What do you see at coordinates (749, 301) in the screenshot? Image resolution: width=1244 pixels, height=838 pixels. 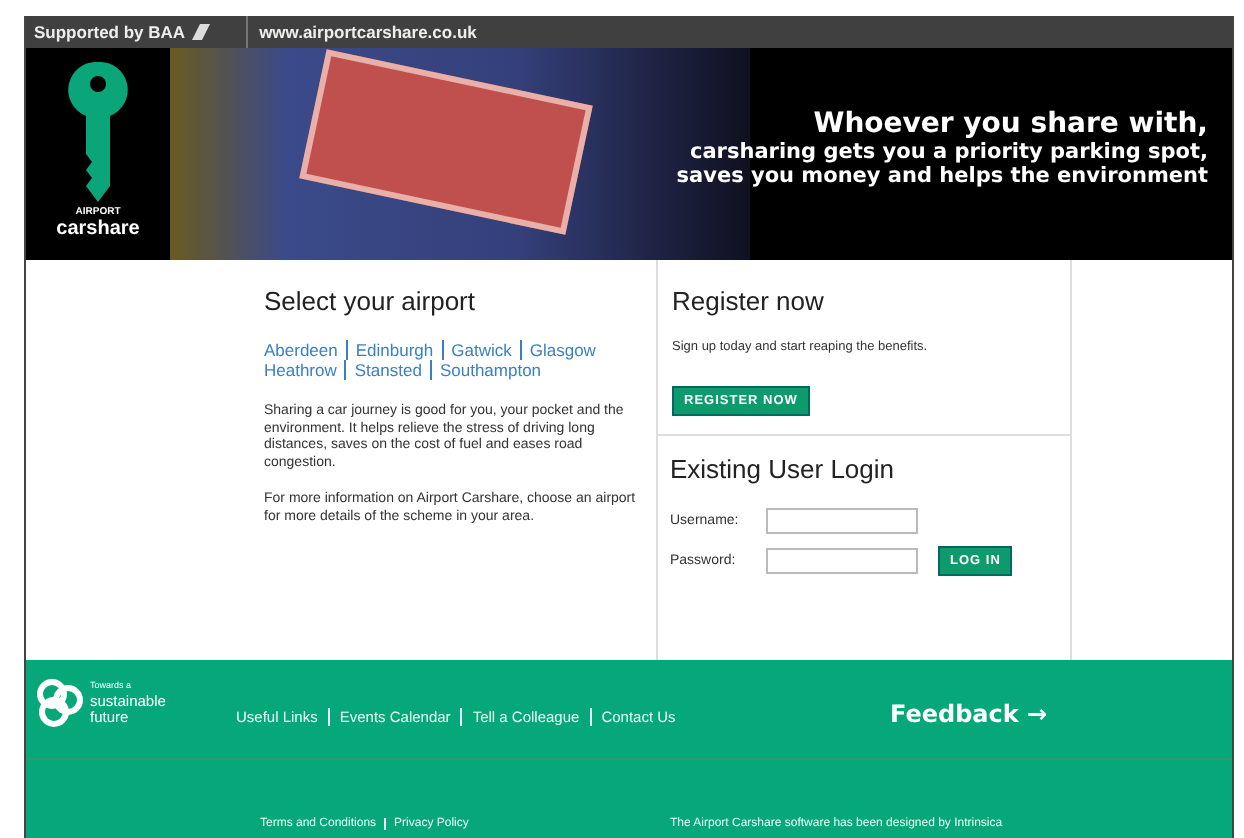 I see `section-heading: Register now` at bounding box center [749, 301].